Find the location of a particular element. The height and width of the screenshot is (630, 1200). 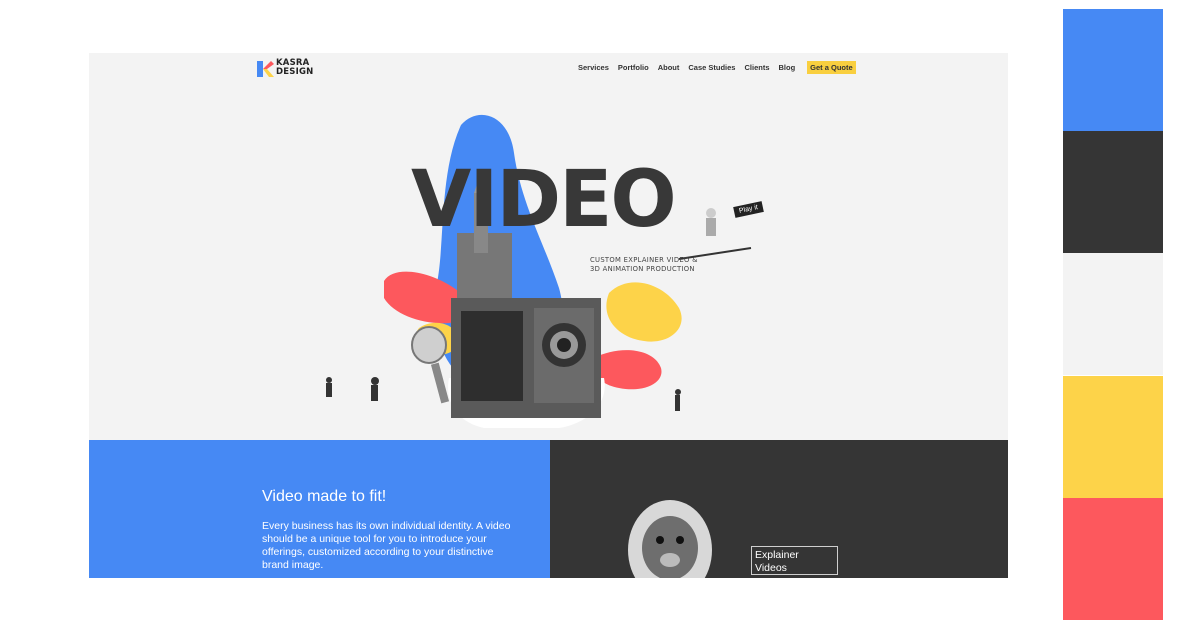

palette-swatch-yellow is located at coordinates (1113, 437).